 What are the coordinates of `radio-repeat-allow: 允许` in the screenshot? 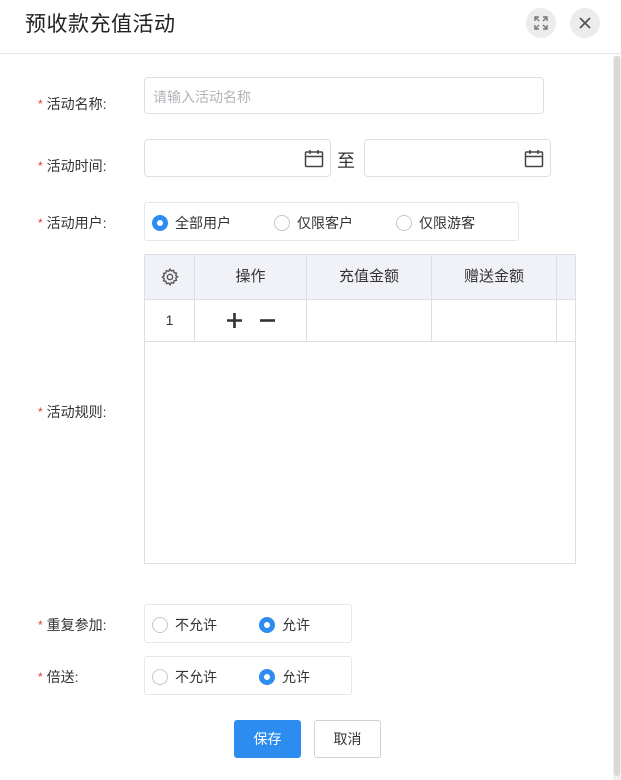 It's located at (284, 625).